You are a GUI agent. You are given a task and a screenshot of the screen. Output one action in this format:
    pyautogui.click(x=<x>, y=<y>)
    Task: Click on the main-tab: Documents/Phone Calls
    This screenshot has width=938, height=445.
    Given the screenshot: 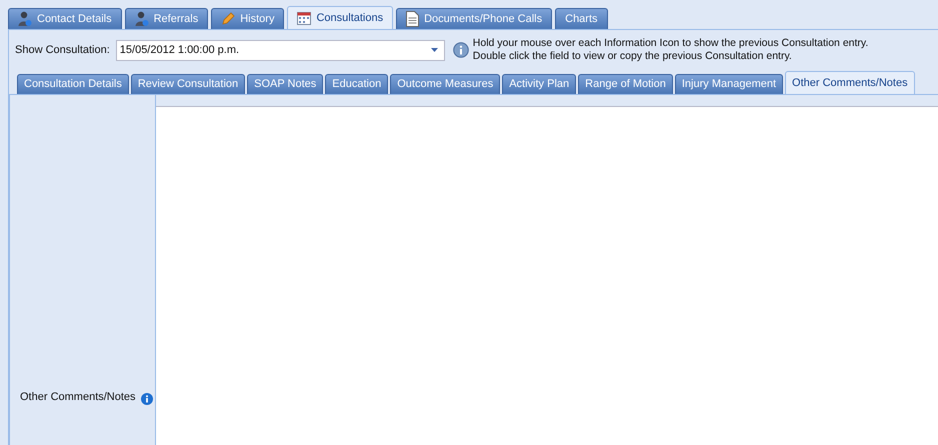 What is the action you would take?
    pyautogui.click(x=474, y=18)
    